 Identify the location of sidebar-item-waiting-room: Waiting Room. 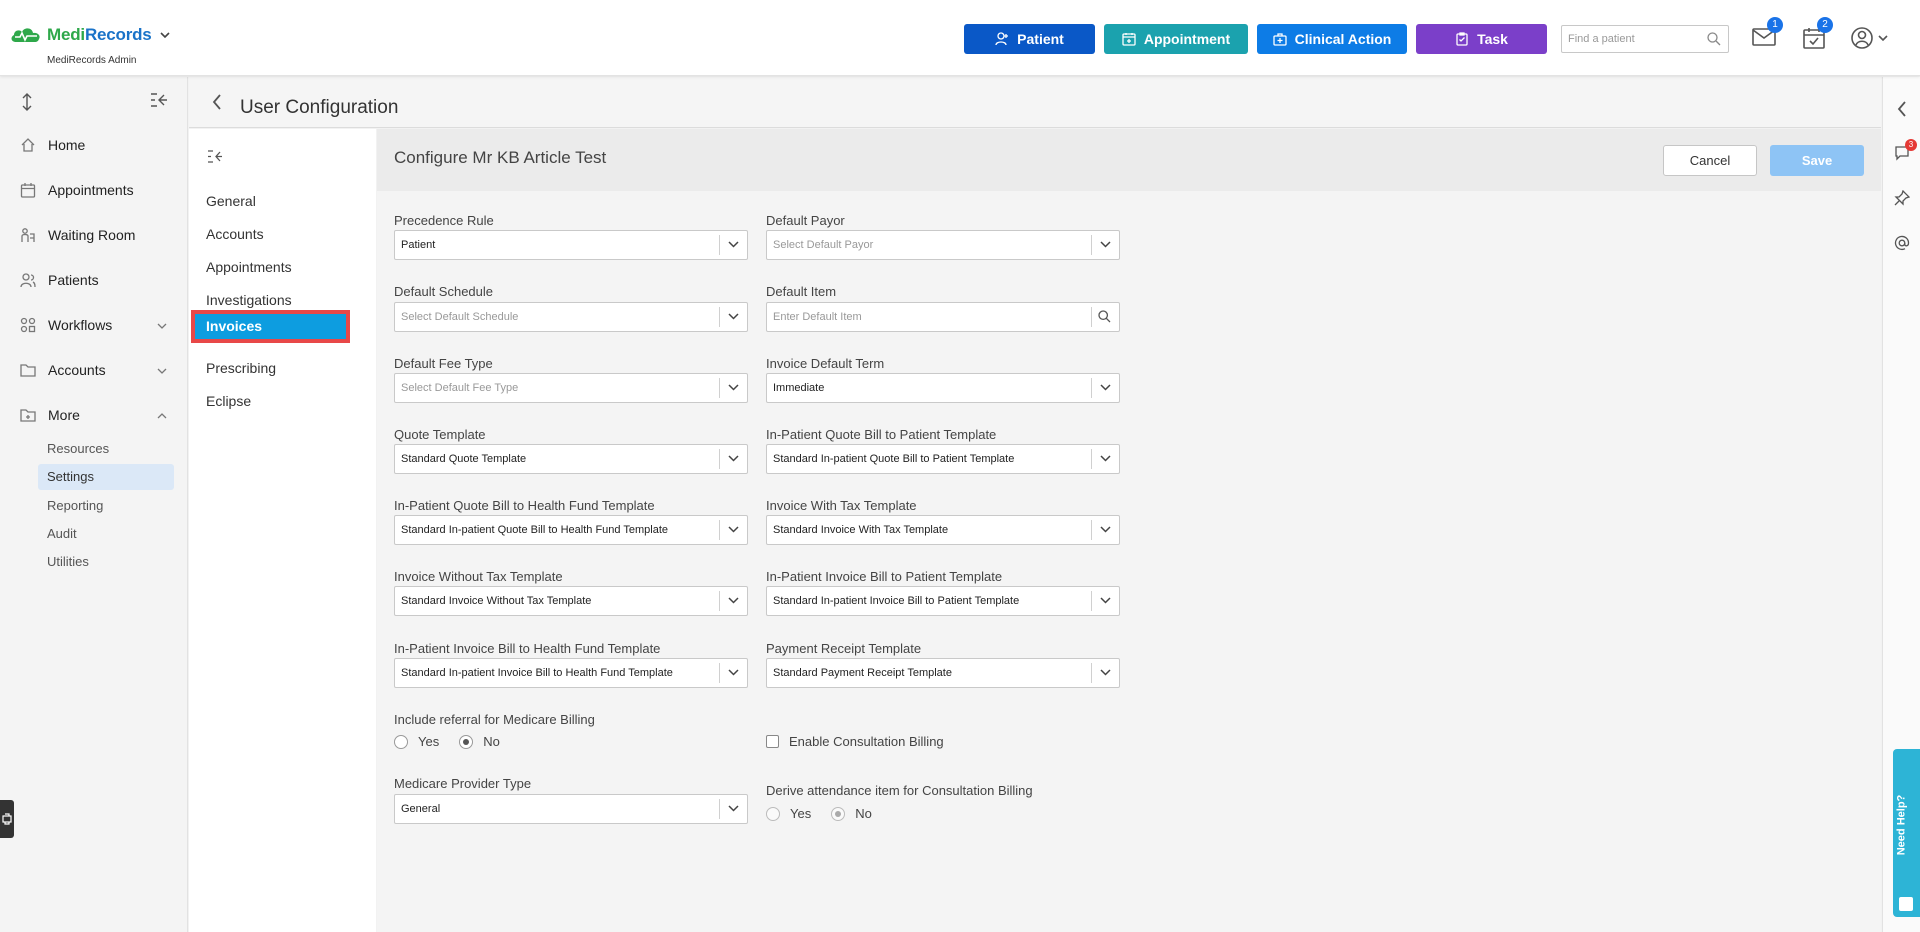
(77, 235).